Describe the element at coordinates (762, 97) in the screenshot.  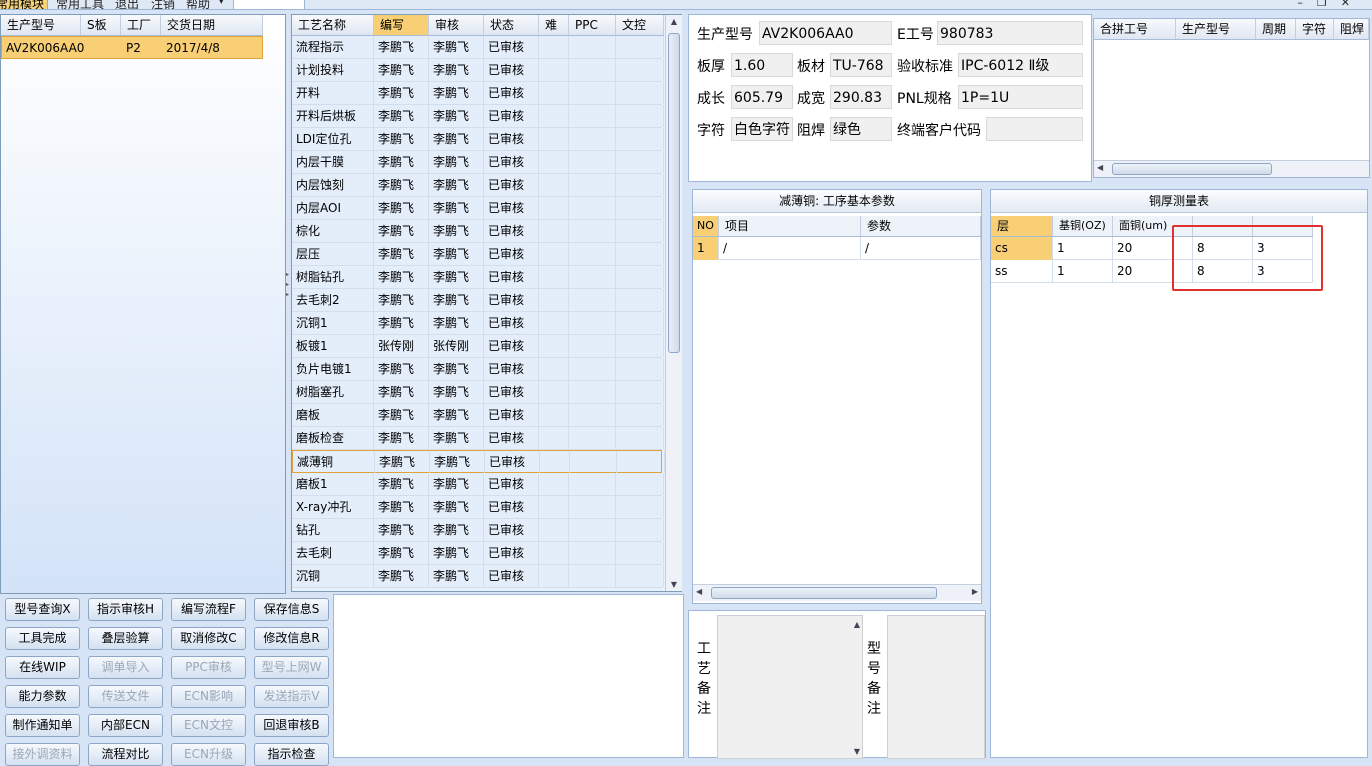
I see `field-length: 605.79` at that location.